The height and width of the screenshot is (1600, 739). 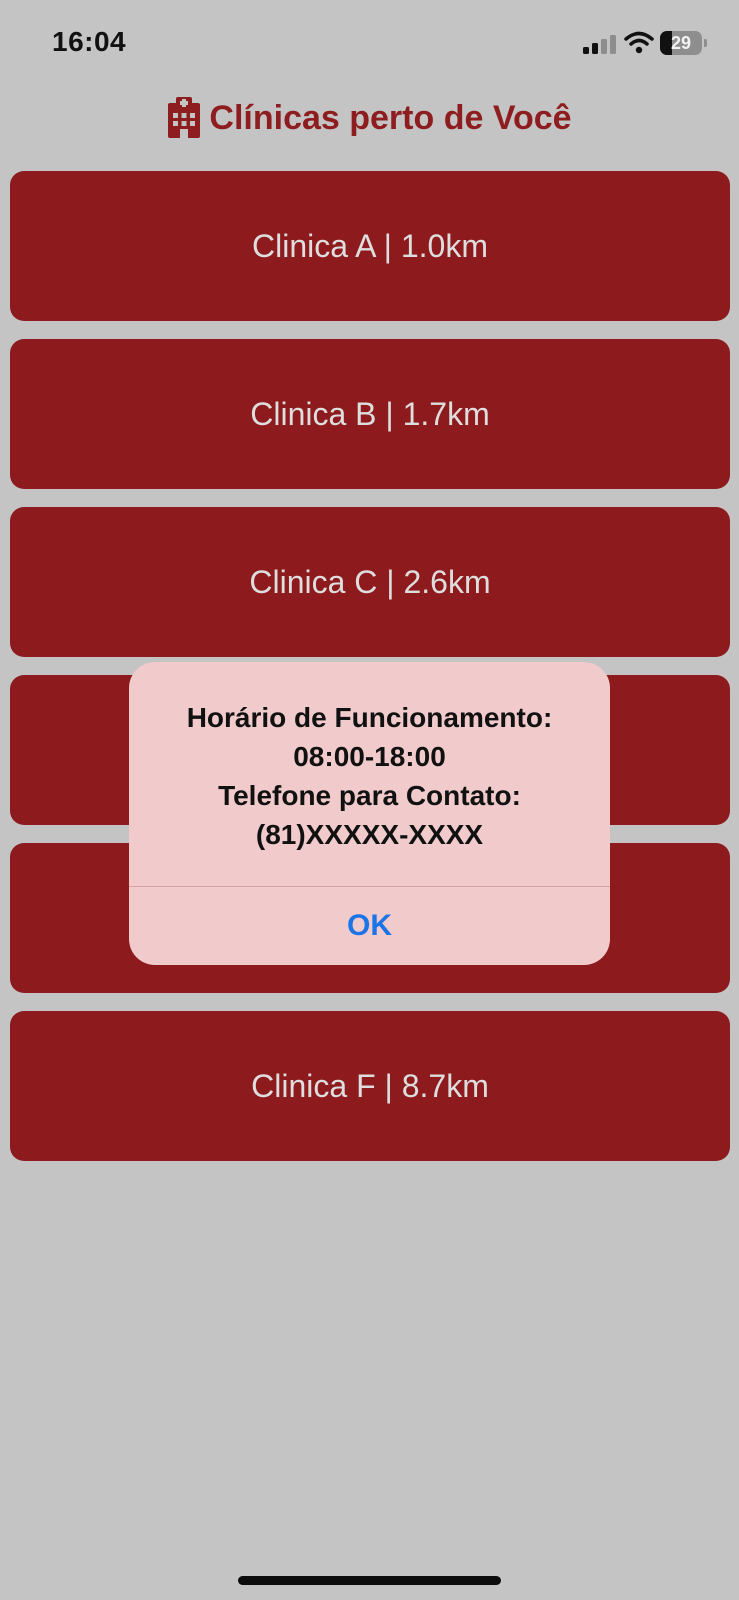 I want to click on status-time: 16:04, so click(x=89, y=41).